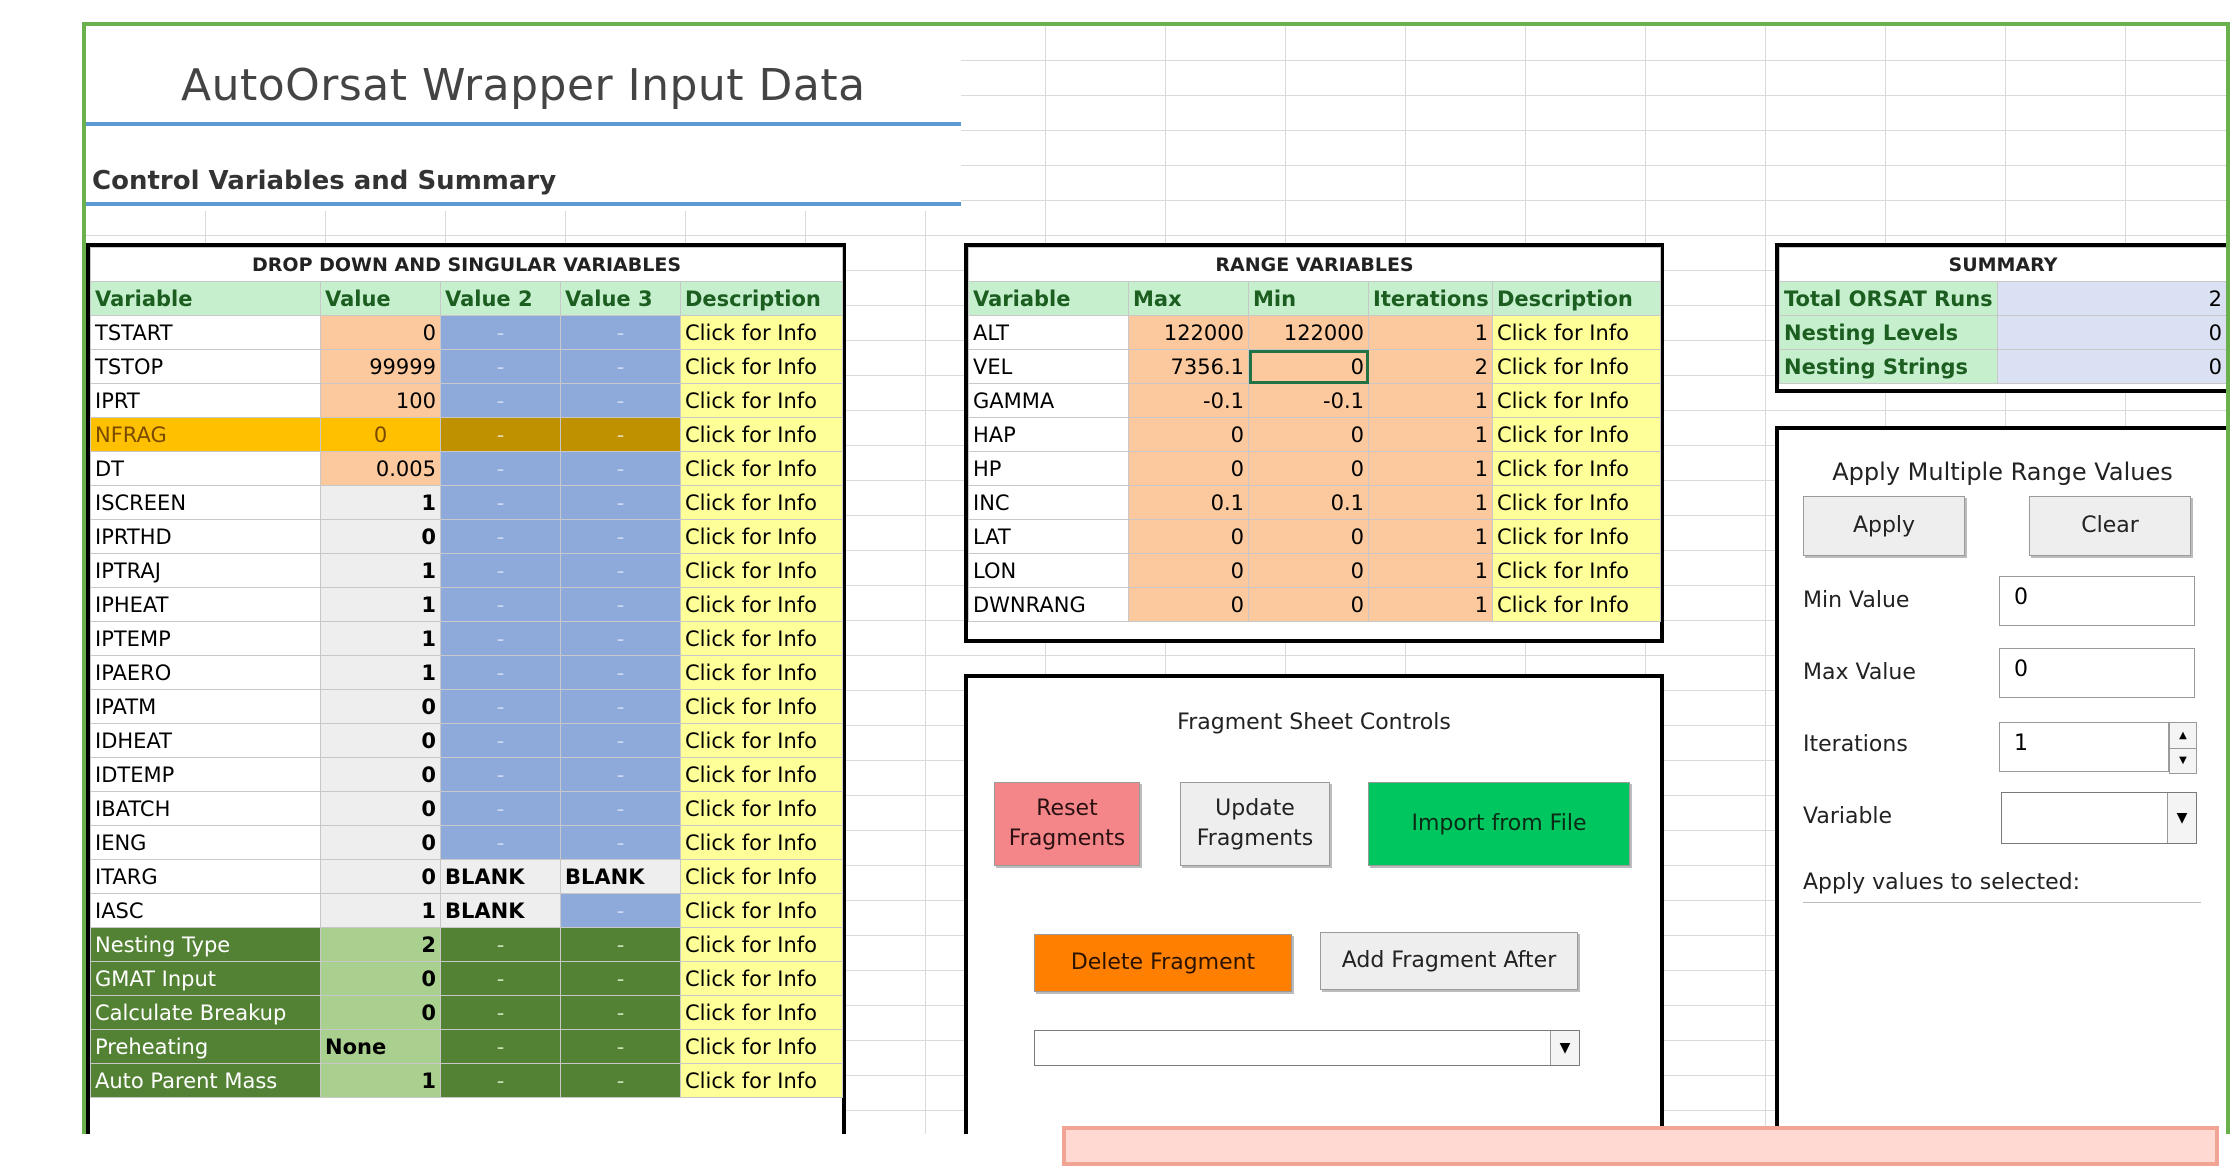 Image resolution: width=2239 pixels, height=1166 pixels. What do you see at coordinates (1308, 400) in the screenshot?
I see `range-min-cell: -0.1` at bounding box center [1308, 400].